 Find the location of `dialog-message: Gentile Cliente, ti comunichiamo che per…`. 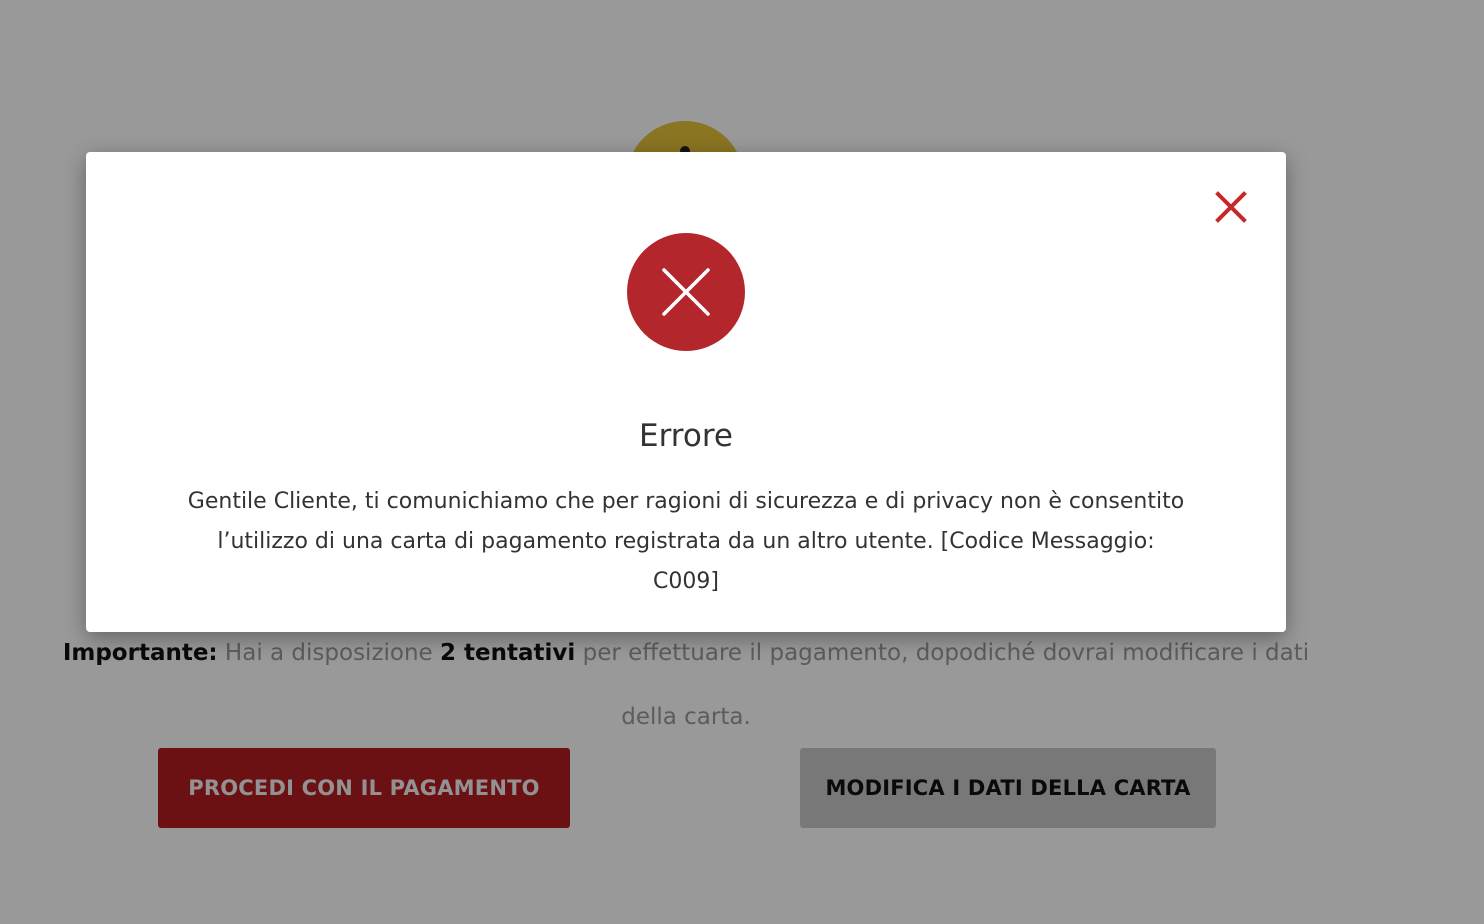

dialog-message: Gentile Cliente, ti comunichiamo che per… is located at coordinates (686, 541).